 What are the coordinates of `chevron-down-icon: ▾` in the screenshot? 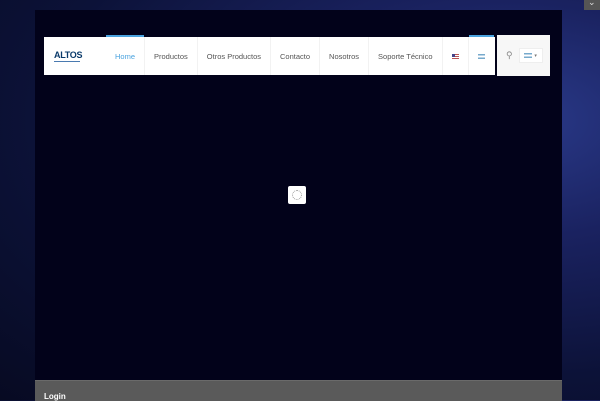 It's located at (535, 55).